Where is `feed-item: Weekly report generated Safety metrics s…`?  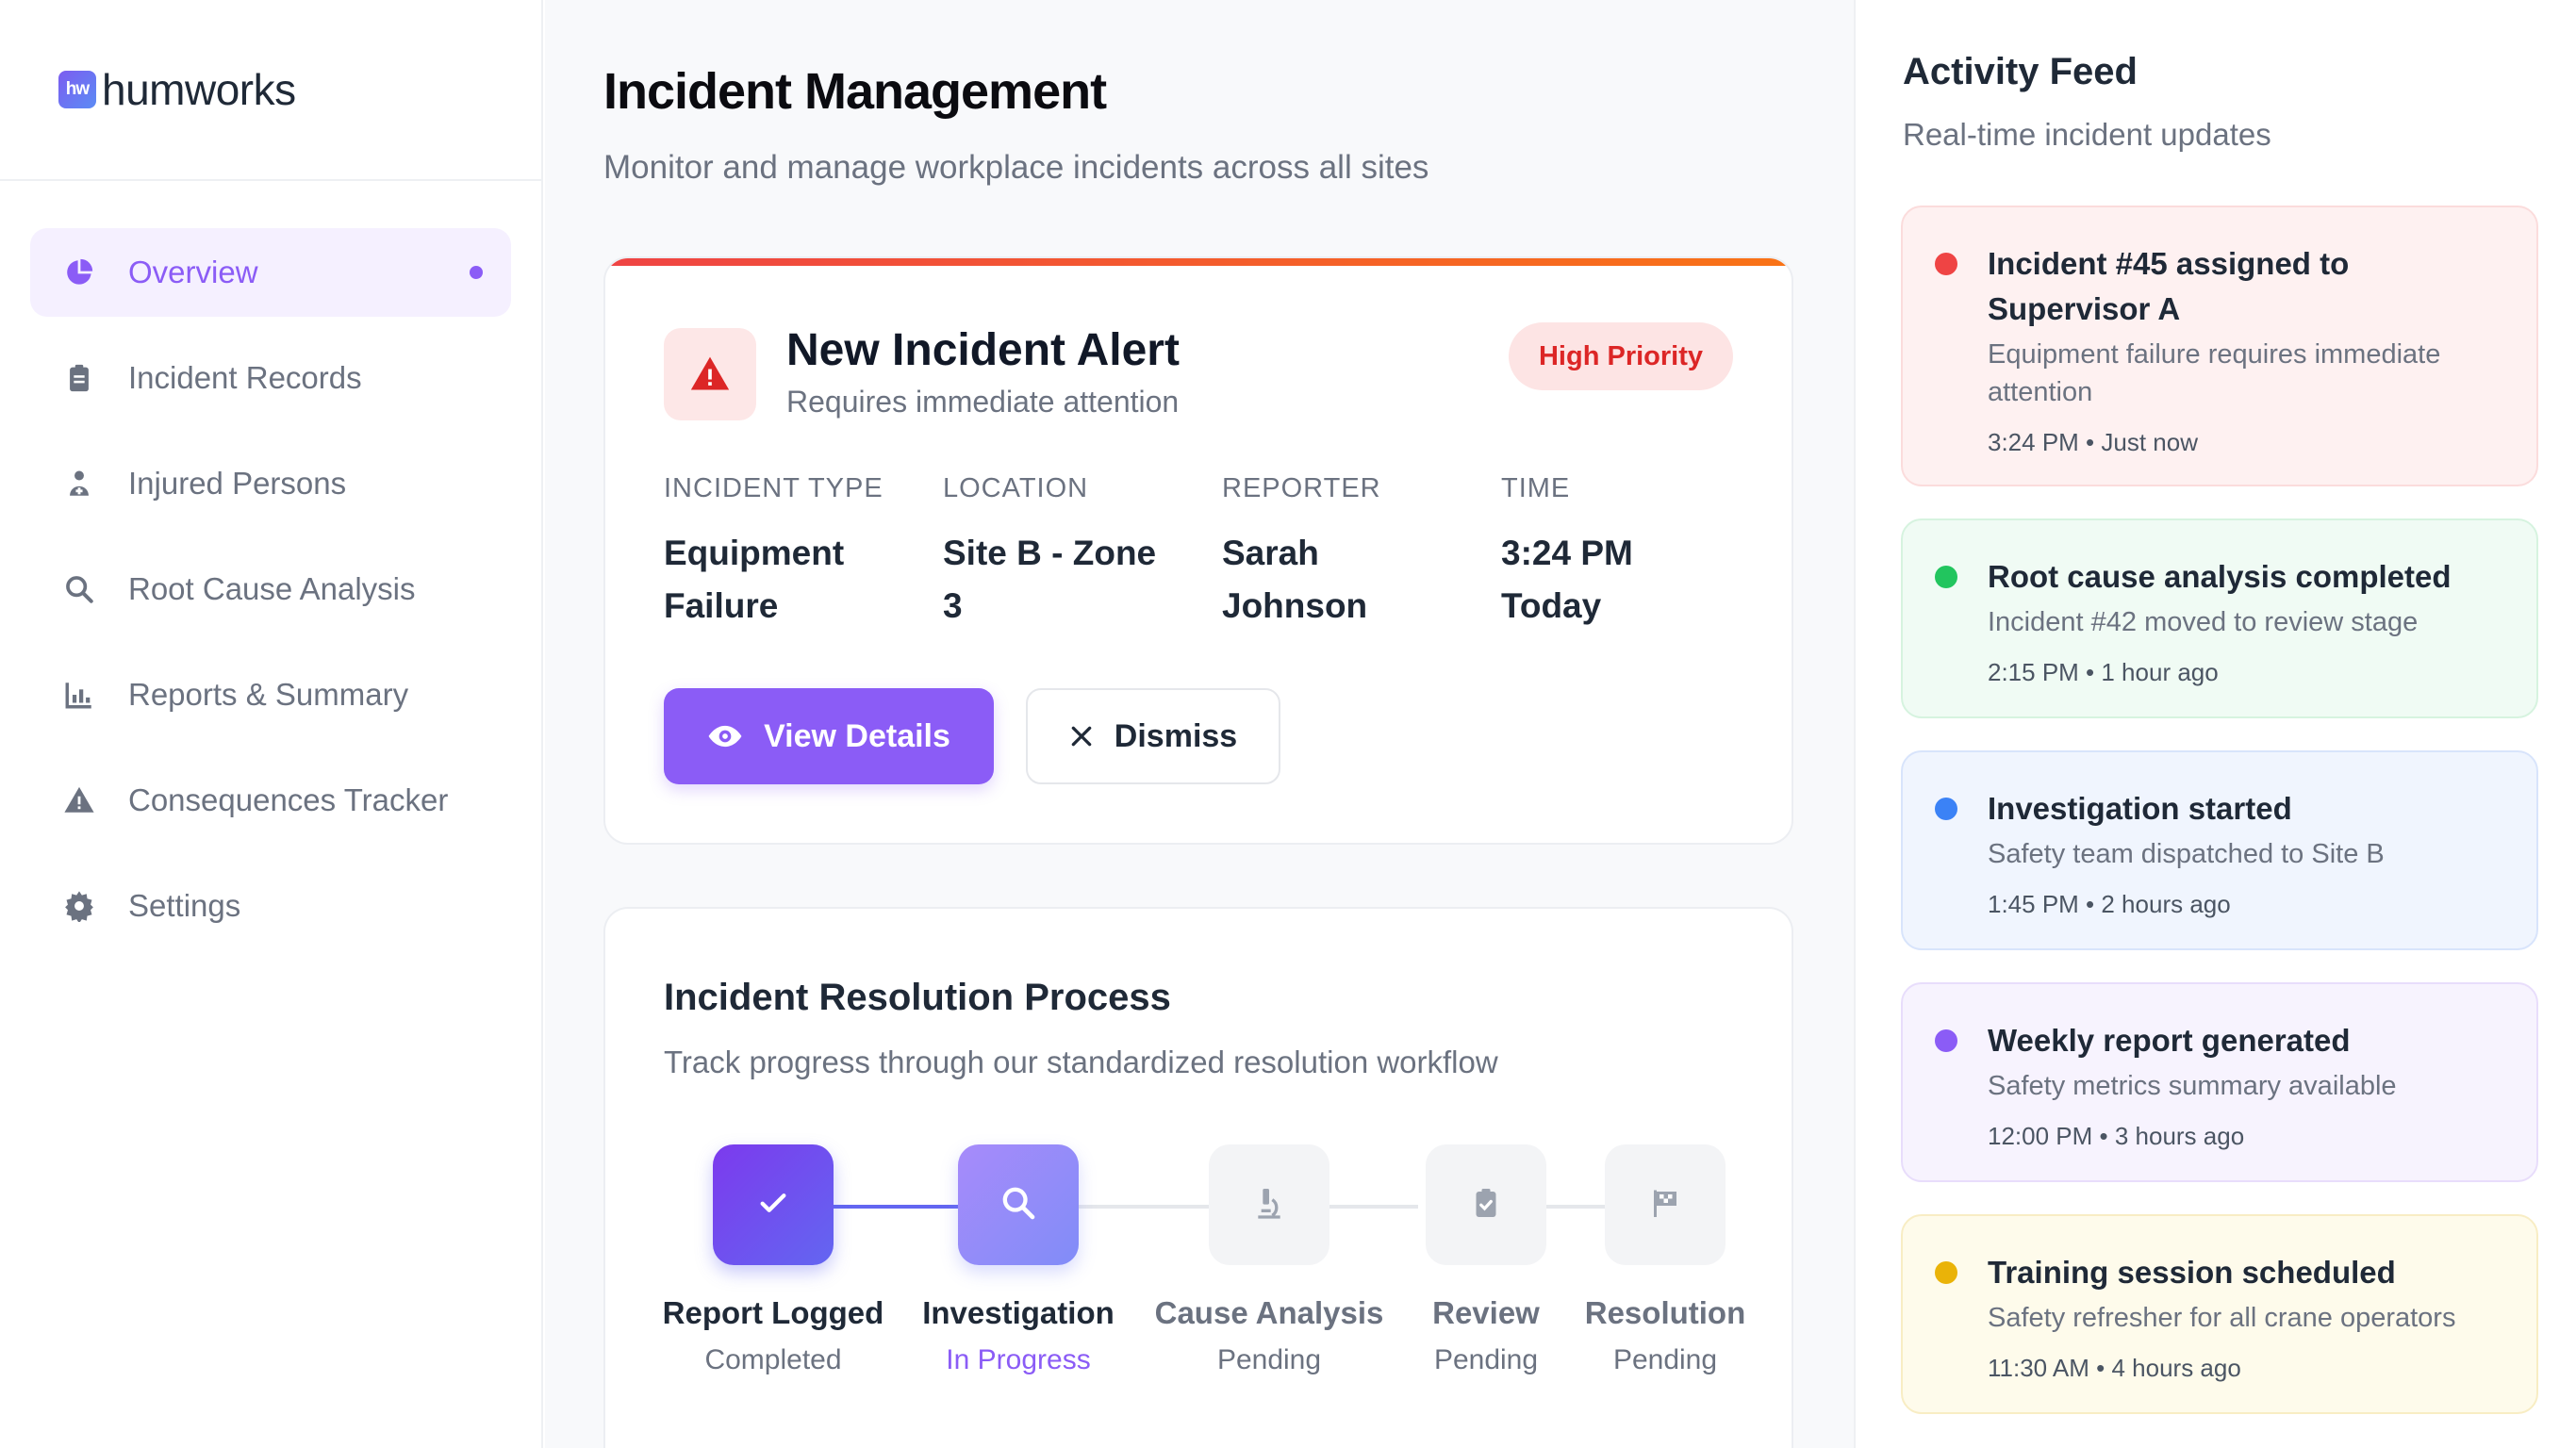 feed-item: Weekly report generated Safety metrics s… is located at coordinates (2219, 1082).